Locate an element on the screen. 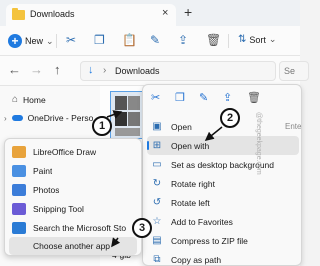 The width and height of the screenshot is (320, 266). sort-icon: ⇅ is located at coordinates (242, 39).